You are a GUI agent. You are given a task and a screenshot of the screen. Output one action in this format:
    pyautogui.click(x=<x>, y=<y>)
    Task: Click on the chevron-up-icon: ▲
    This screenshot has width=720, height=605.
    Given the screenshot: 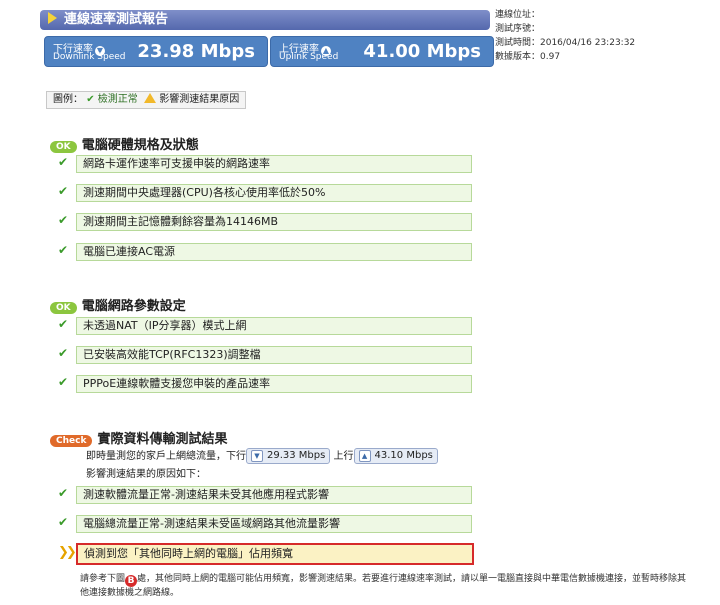 What is the action you would take?
    pyautogui.click(x=364, y=456)
    